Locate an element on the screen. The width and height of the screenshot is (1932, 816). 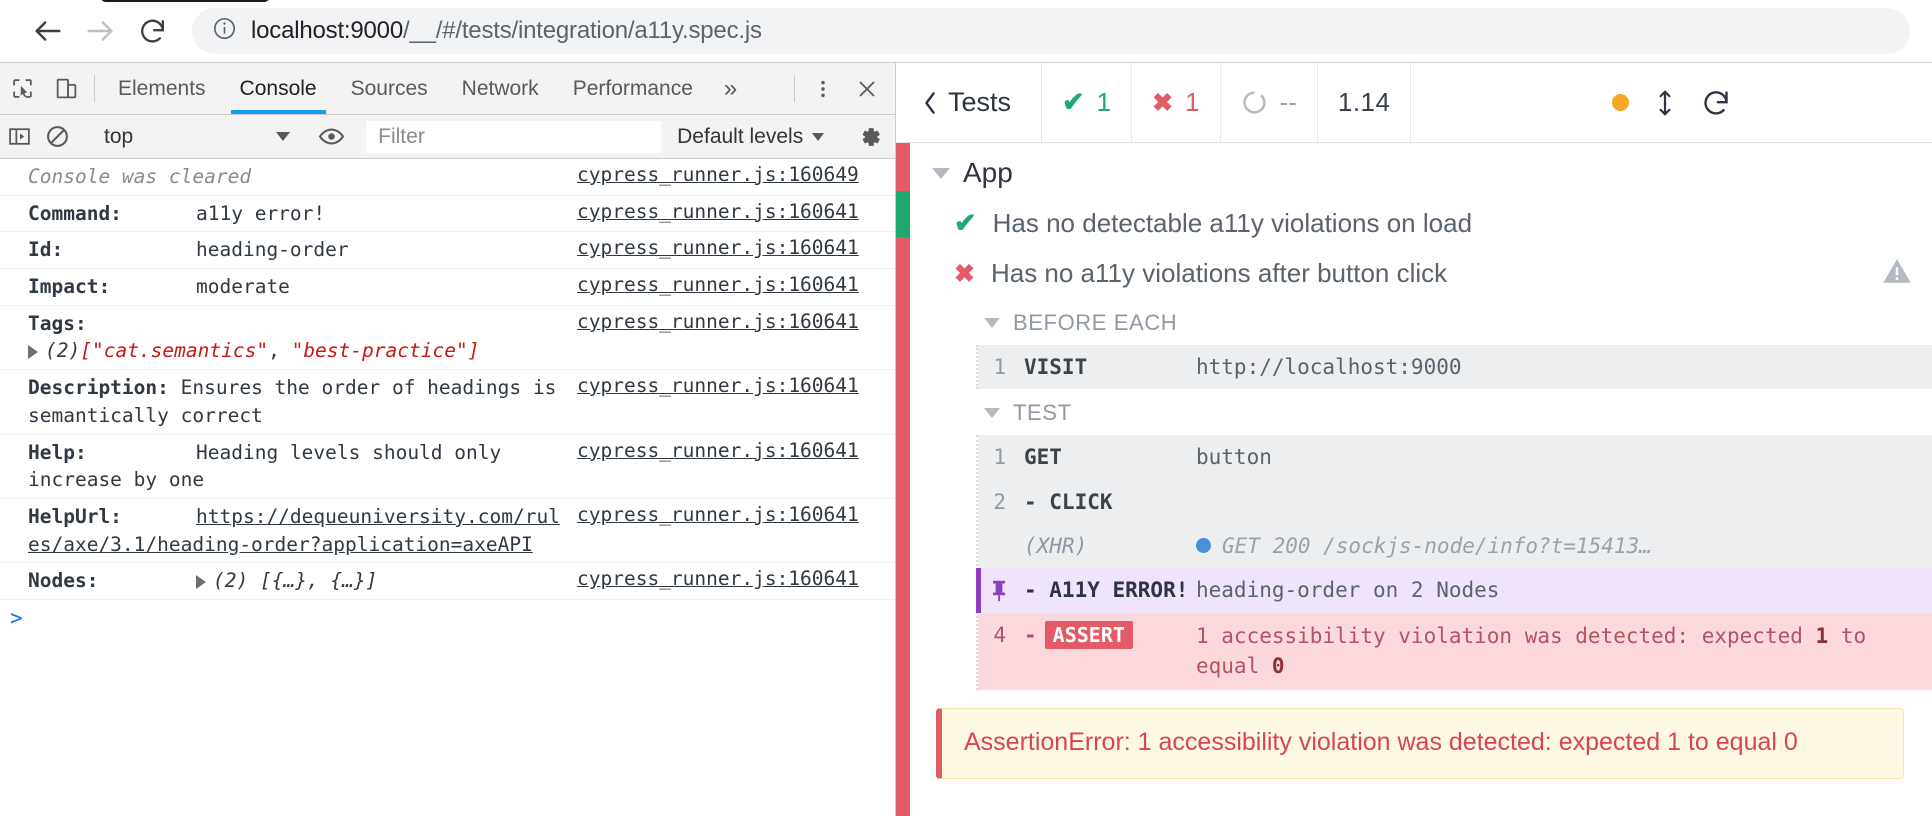
tabbar-spacer is located at coordinates (769, 88).